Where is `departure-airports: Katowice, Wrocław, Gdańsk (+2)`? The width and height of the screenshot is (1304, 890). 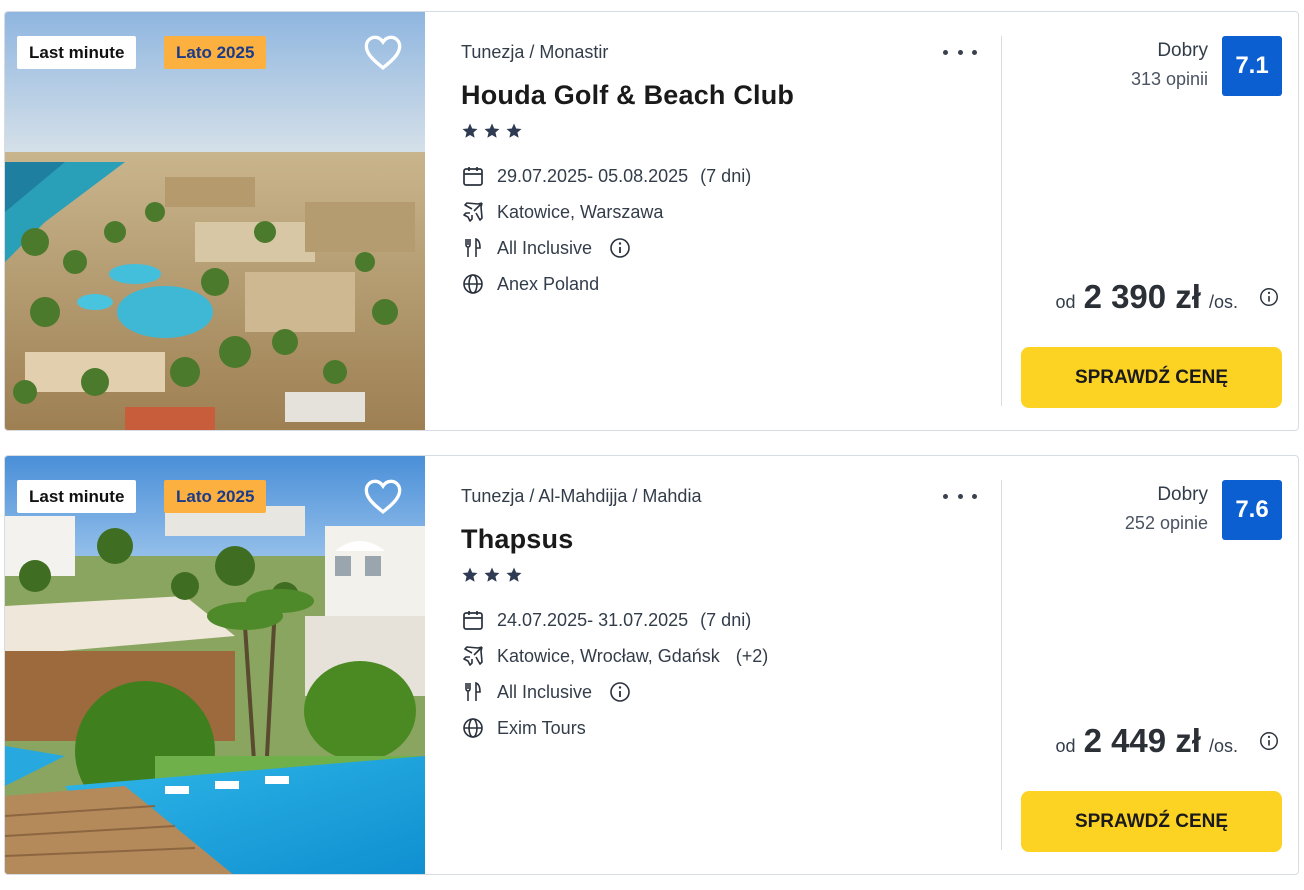
departure-airports: Katowice, Wrocław, Gdańsk (+2) is located at coordinates (614, 656).